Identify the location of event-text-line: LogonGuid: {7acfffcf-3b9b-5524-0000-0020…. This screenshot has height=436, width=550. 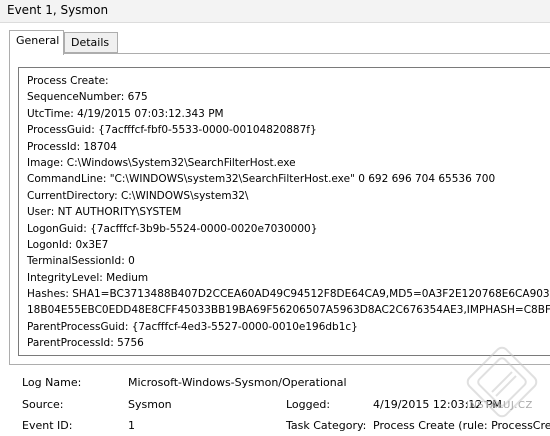
(172, 228).